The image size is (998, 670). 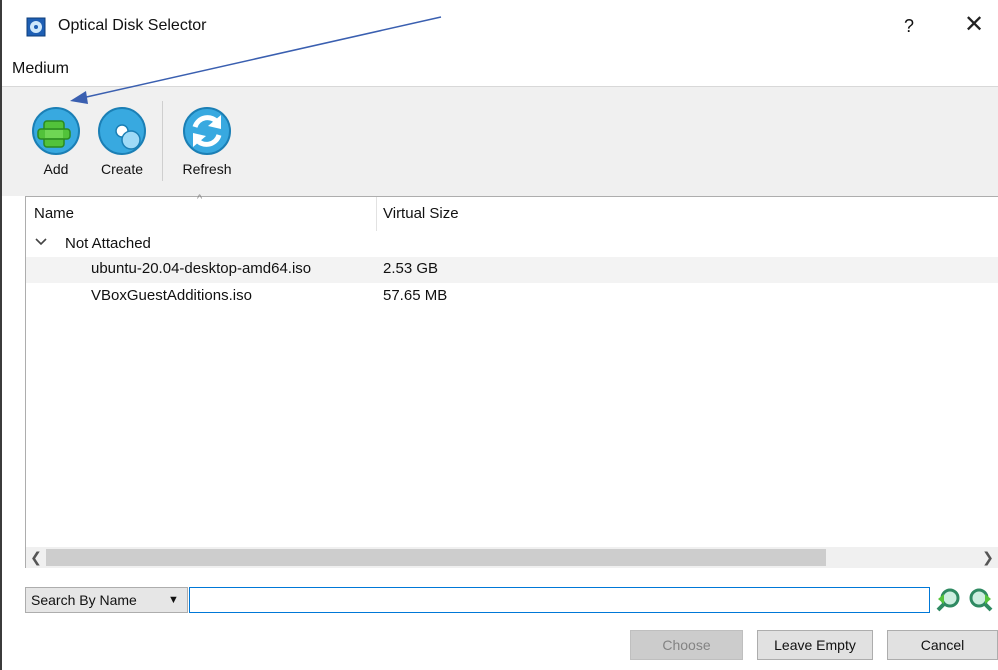 What do you see at coordinates (981, 600) in the screenshot?
I see `search-next-icon` at bounding box center [981, 600].